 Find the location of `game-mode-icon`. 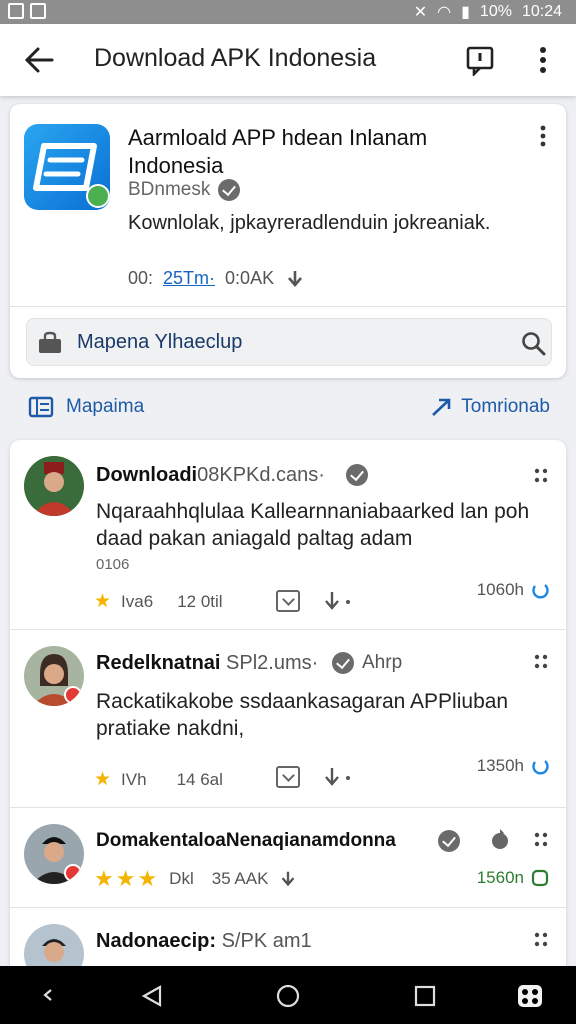

game-mode-icon is located at coordinates (530, 996).